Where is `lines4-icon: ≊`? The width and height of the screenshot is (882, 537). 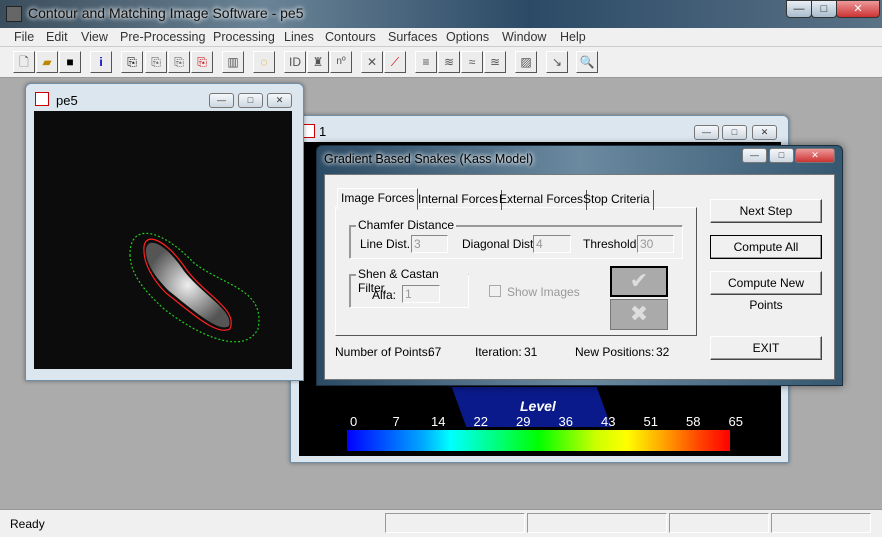 lines4-icon: ≊ is located at coordinates (495, 62).